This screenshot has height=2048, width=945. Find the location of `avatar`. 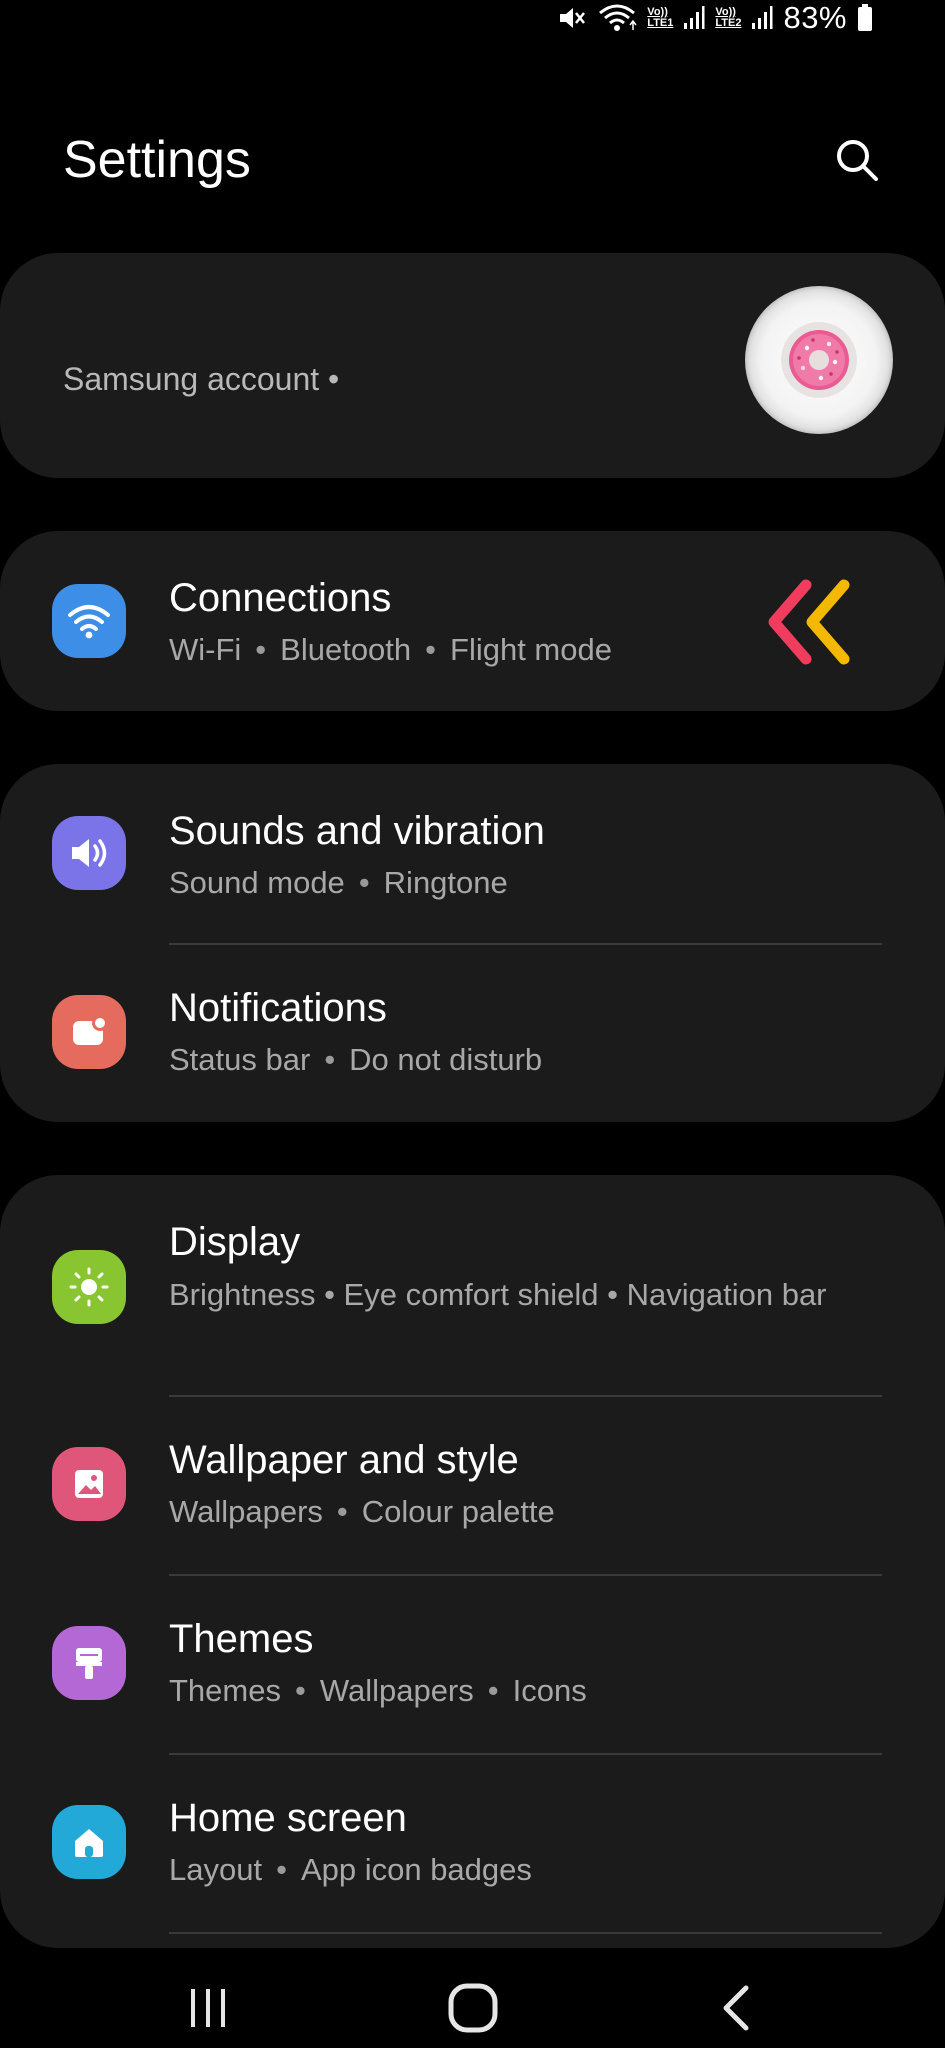

avatar is located at coordinates (819, 360).